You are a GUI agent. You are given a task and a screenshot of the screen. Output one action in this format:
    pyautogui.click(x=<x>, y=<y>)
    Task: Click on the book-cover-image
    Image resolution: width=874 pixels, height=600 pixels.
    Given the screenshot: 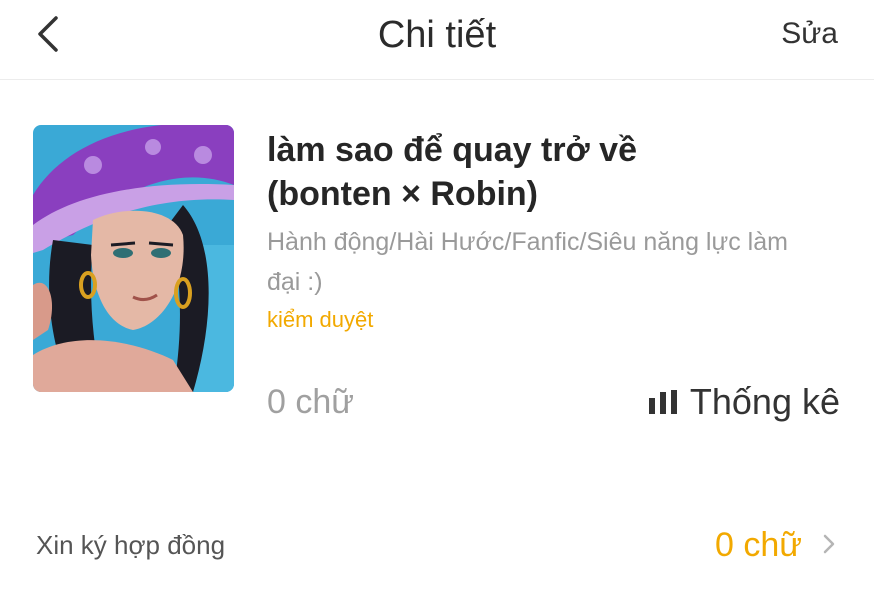 What is the action you would take?
    pyautogui.click(x=133, y=258)
    